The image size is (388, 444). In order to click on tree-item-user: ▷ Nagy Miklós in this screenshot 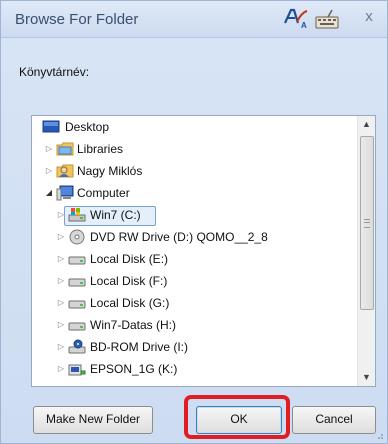, I will do `click(195, 171)`.